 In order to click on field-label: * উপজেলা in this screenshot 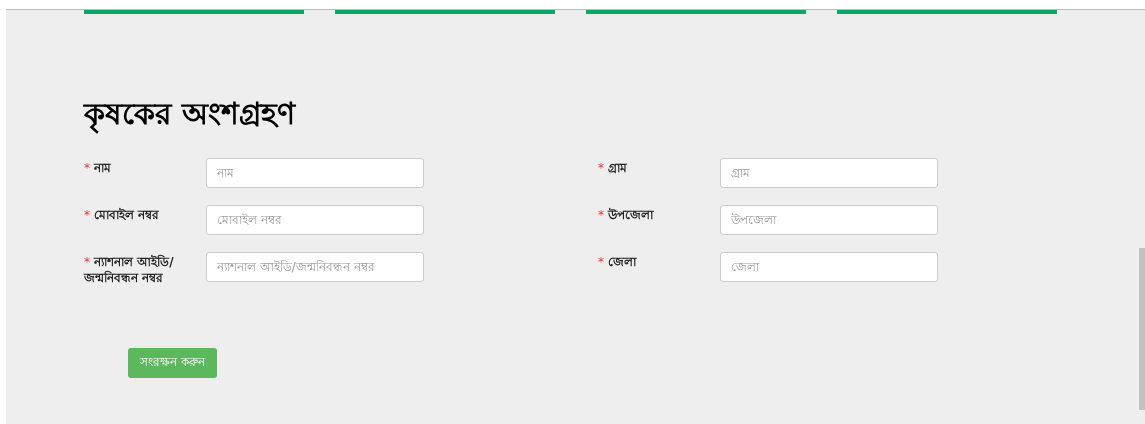, I will do `click(626, 215)`.